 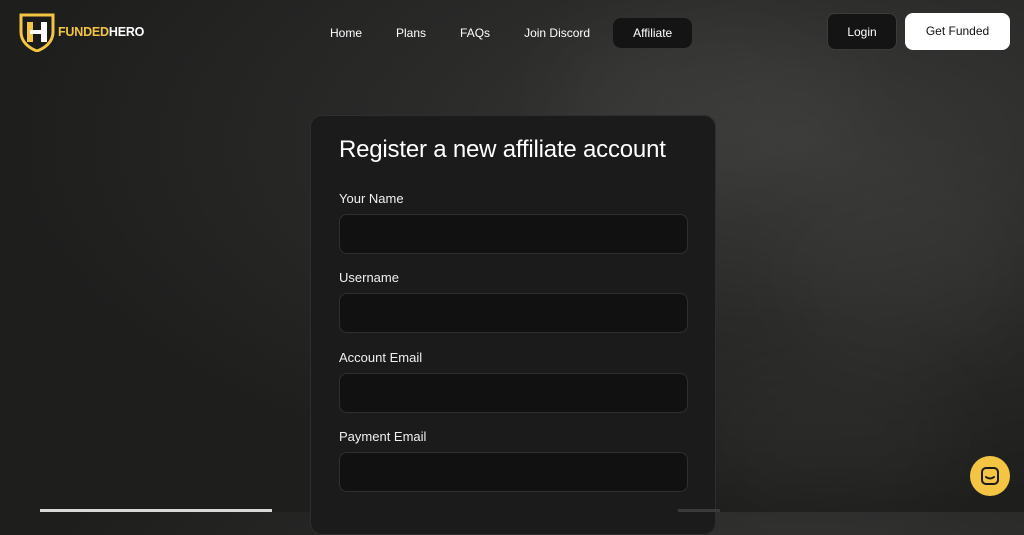 What do you see at coordinates (475, 33) in the screenshot?
I see `nav-faqs: FAQs` at bounding box center [475, 33].